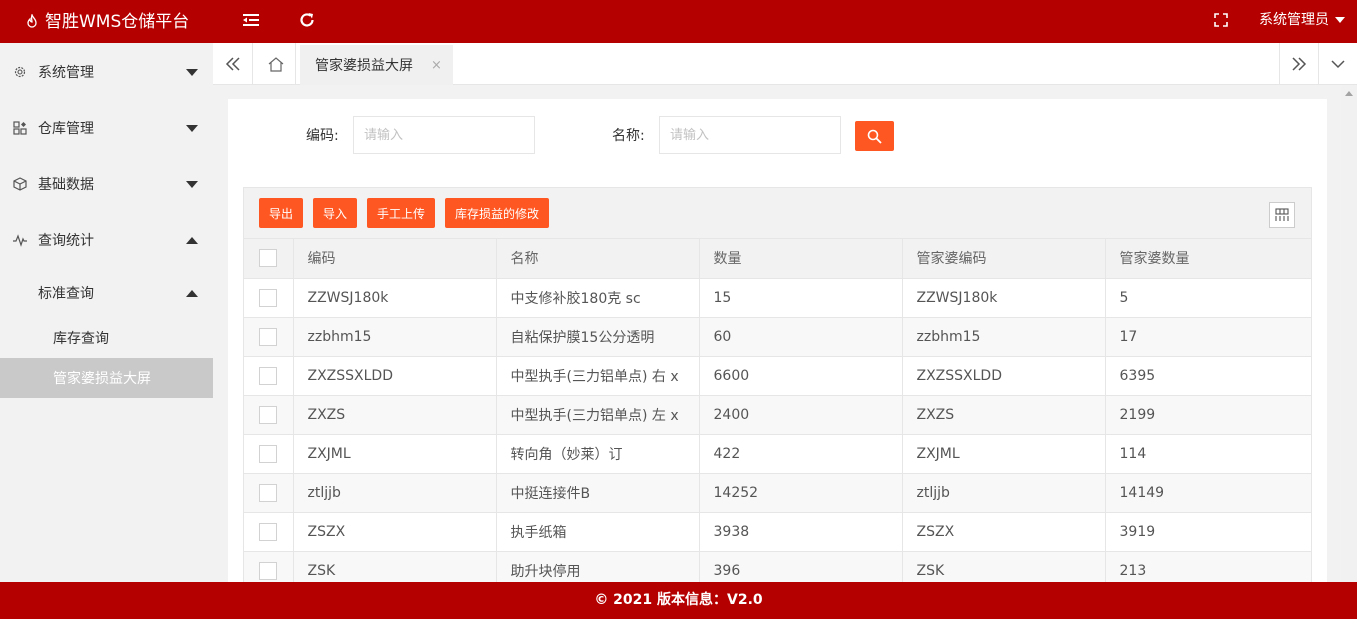 Image resolution: width=1357 pixels, height=619 pixels. Describe the element at coordinates (778, 415) in the screenshot. I see `table-row: ZXZS 中型执手(三力铝单点) 左 x 2400 ZXZS 2199` at that location.